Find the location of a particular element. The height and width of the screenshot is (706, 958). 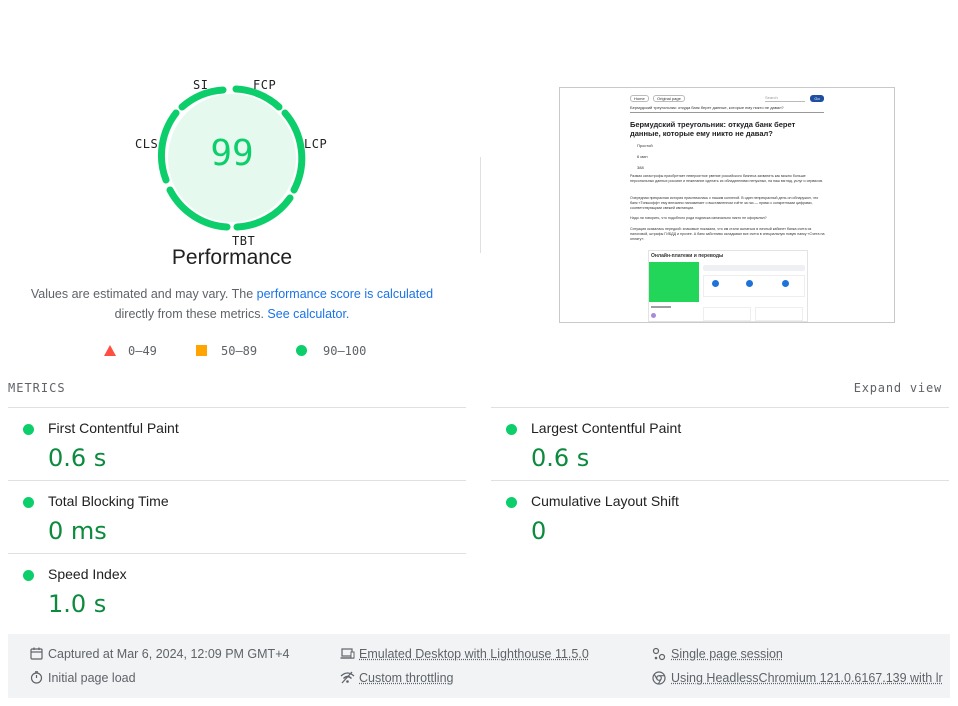

gauge-label-fcp: FCP is located at coordinates (265, 85).